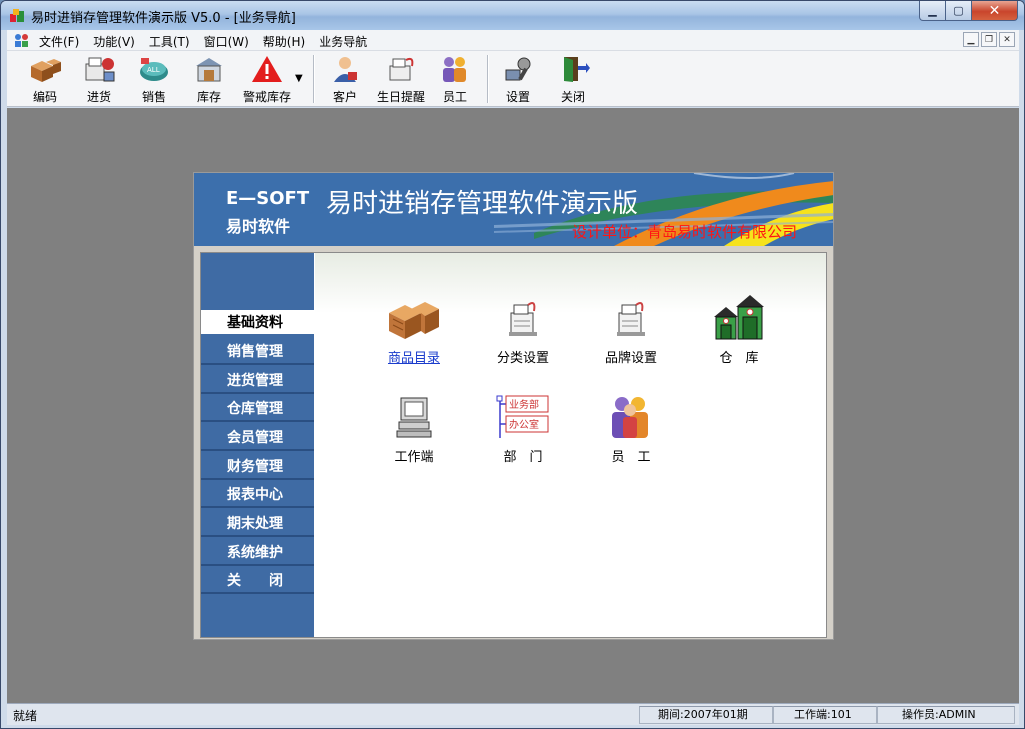  What do you see at coordinates (226, 41) in the screenshot?
I see `menu-window: 窗口(W)` at bounding box center [226, 41].